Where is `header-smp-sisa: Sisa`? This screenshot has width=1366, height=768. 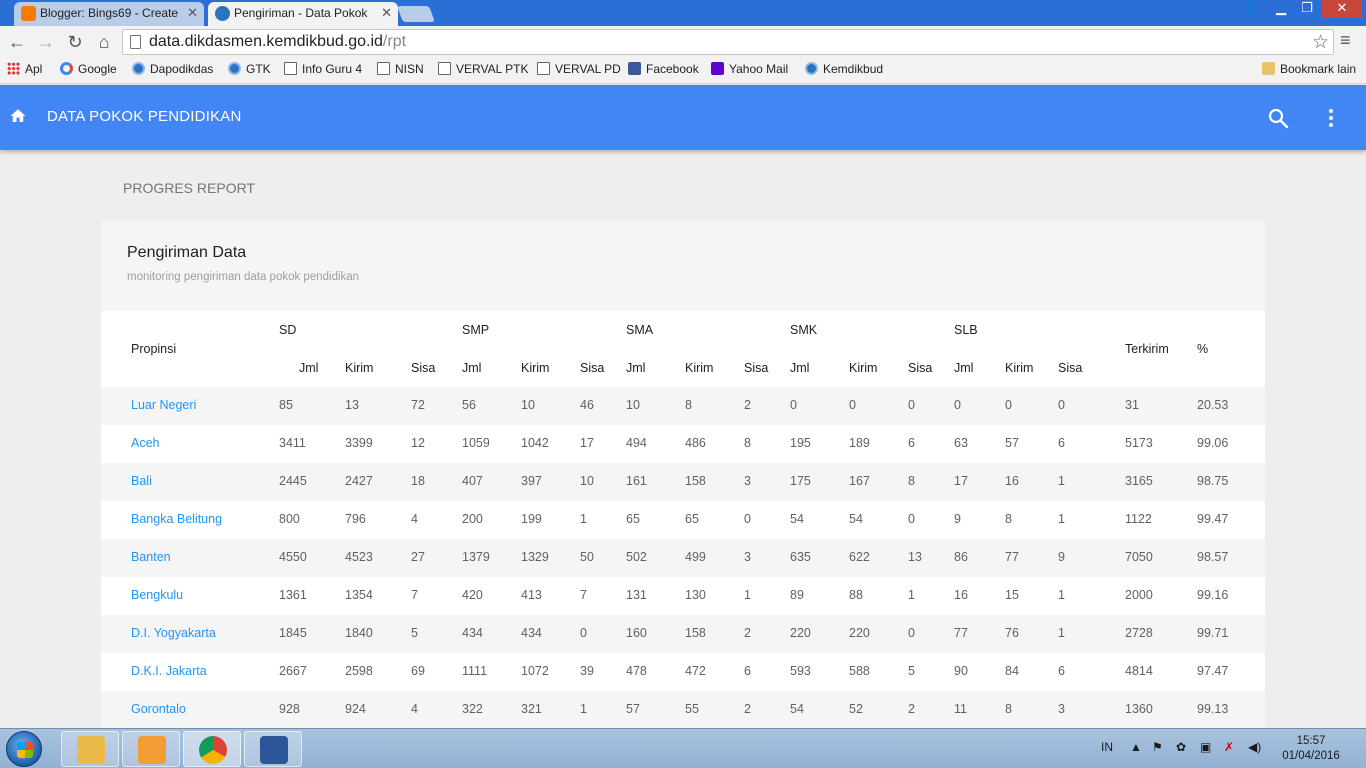 header-smp-sisa: Sisa is located at coordinates (592, 368).